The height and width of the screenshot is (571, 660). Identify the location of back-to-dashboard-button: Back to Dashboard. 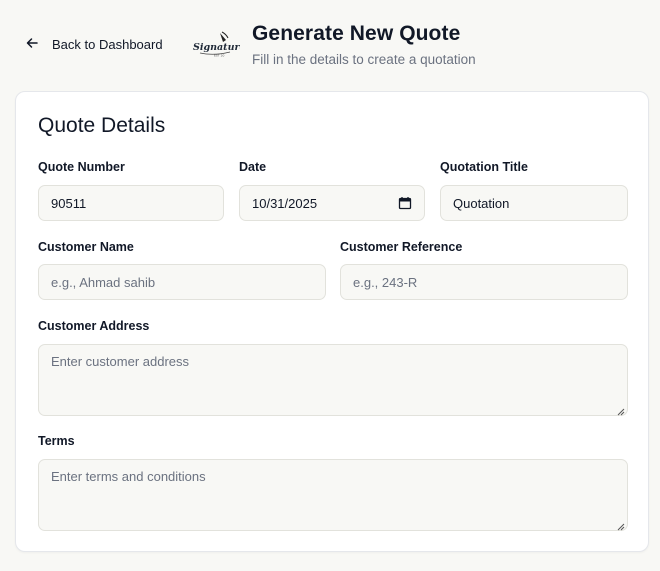
(94, 44).